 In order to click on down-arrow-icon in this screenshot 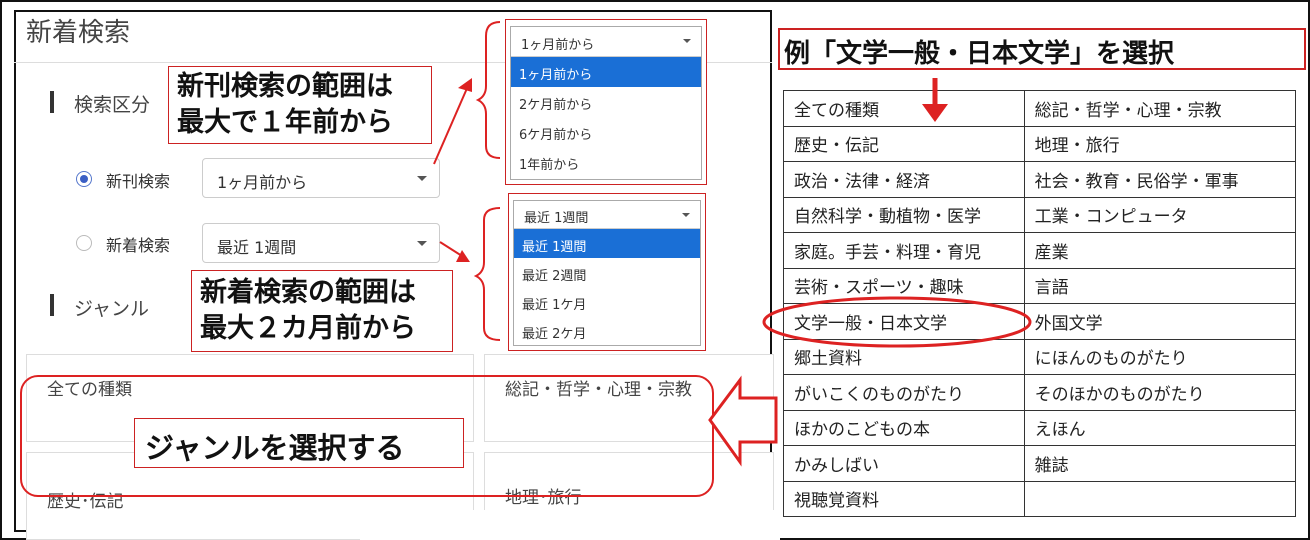, I will do `click(935, 113)`.